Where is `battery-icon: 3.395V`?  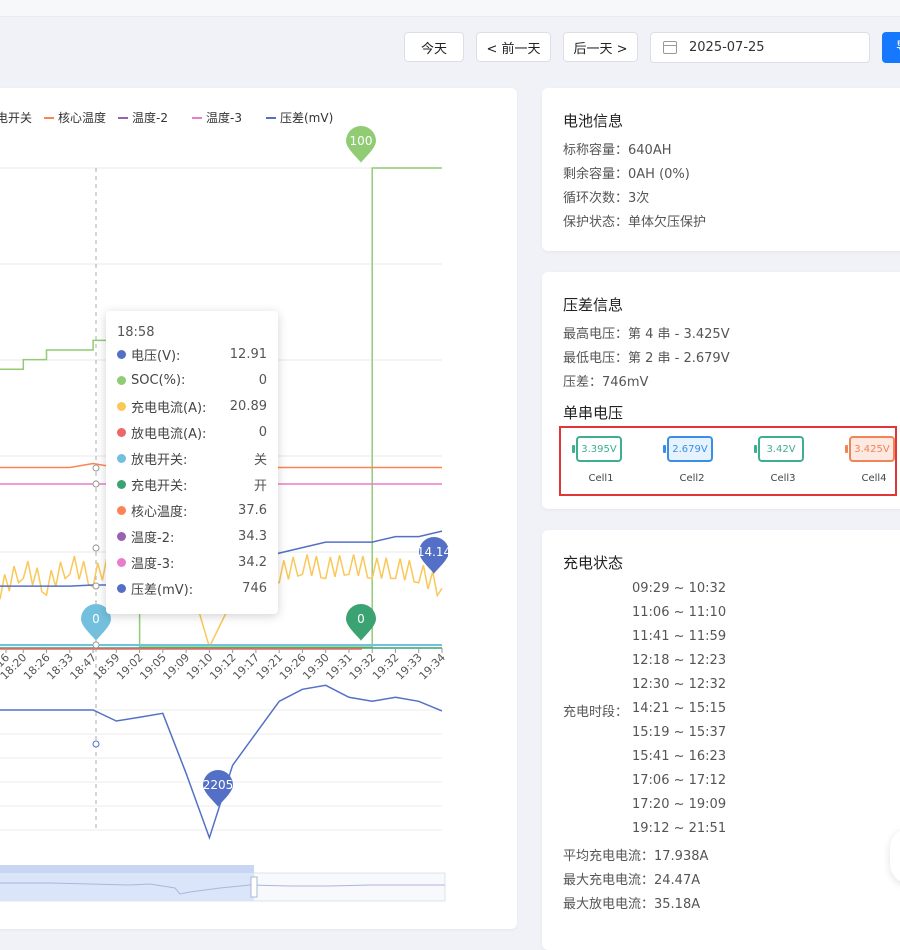 battery-icon: 3.395V is located at coordinates (597, 449).